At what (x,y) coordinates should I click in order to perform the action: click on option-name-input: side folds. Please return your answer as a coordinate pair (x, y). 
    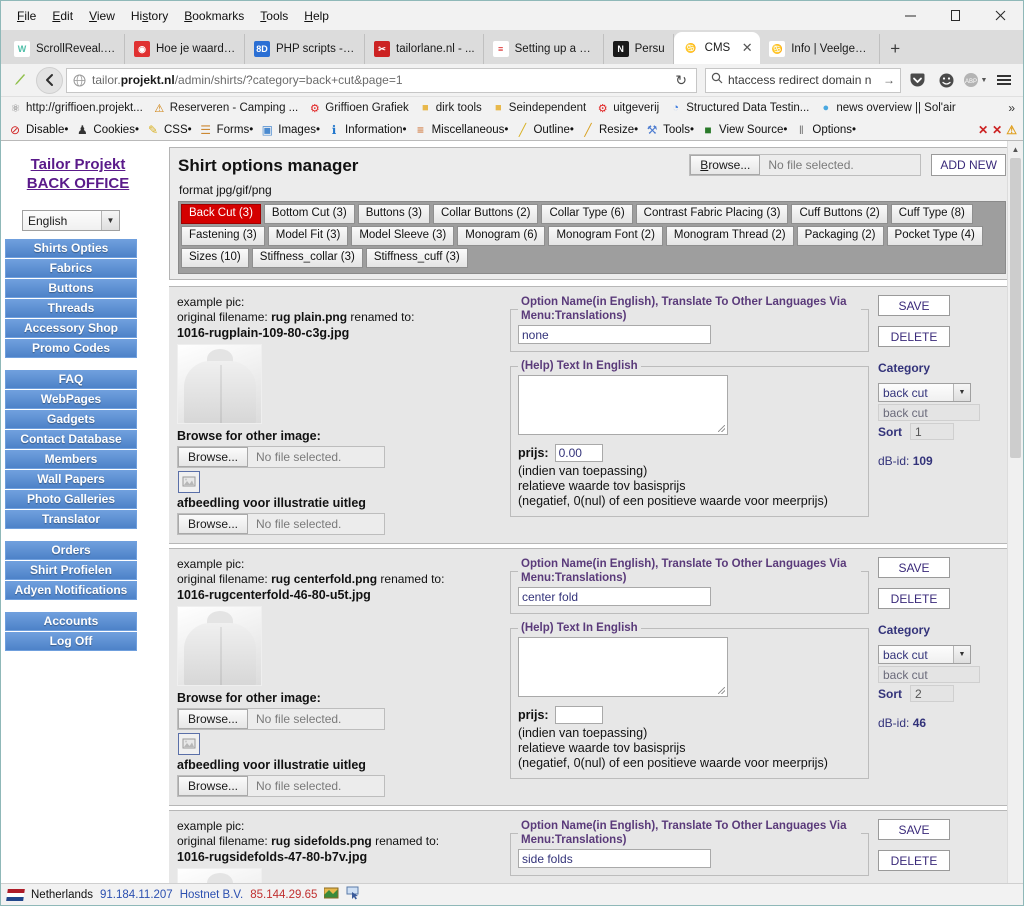
    Looking at the image, I should click on (614, 858).